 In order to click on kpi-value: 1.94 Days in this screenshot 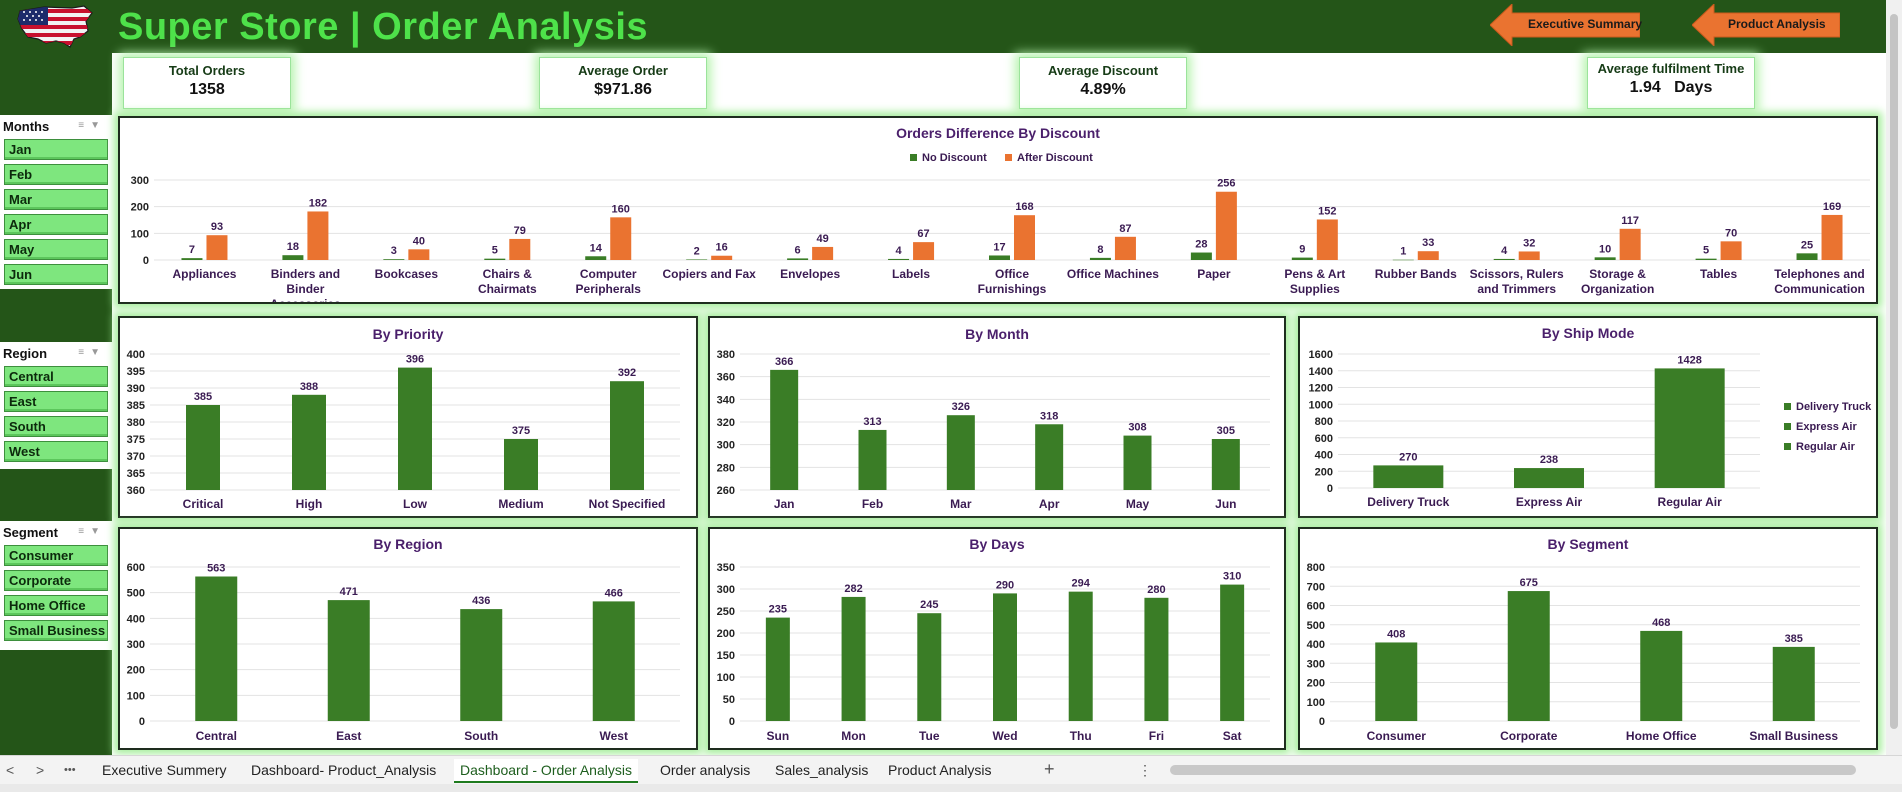, I will do `click(1671, 87)`.